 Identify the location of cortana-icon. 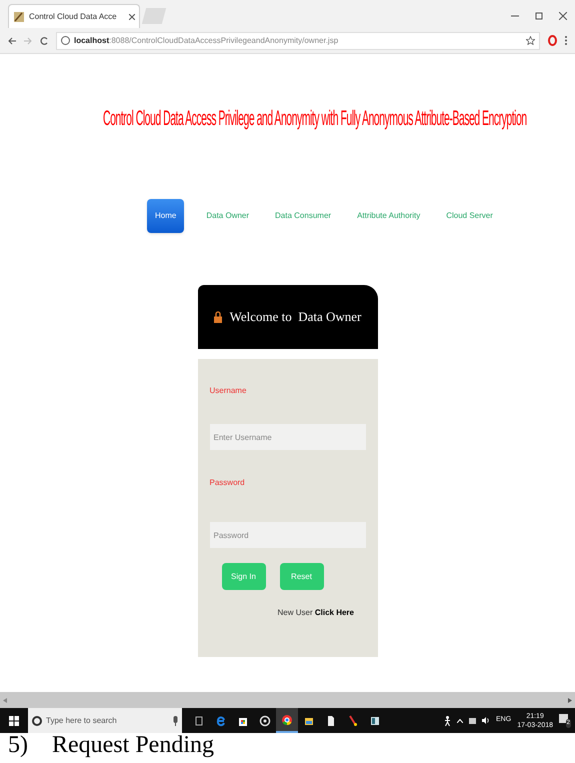
(37, 721).